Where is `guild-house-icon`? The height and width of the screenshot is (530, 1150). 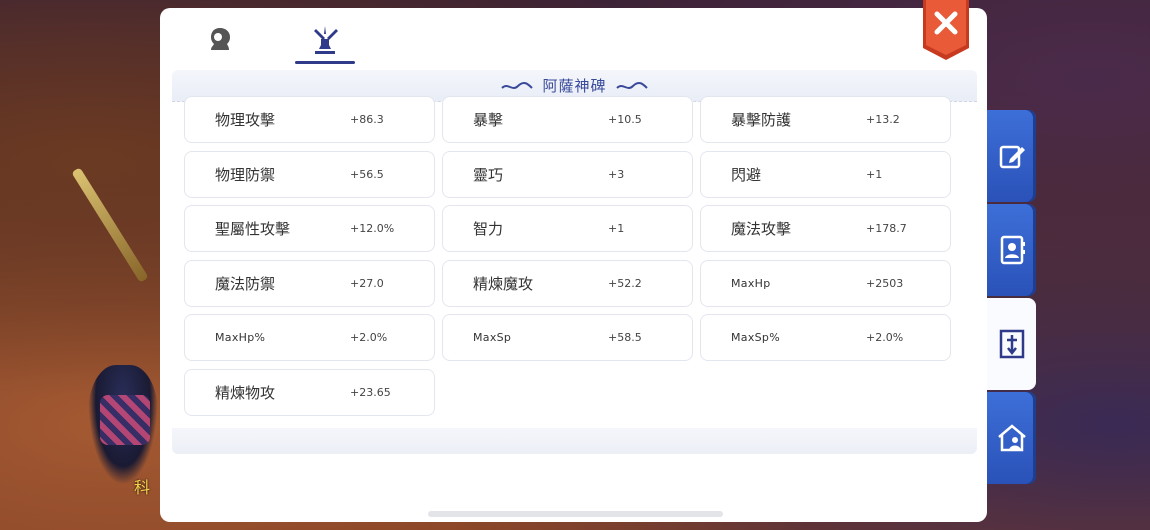
guild-house-icon is located at coordinates (1011, 438).